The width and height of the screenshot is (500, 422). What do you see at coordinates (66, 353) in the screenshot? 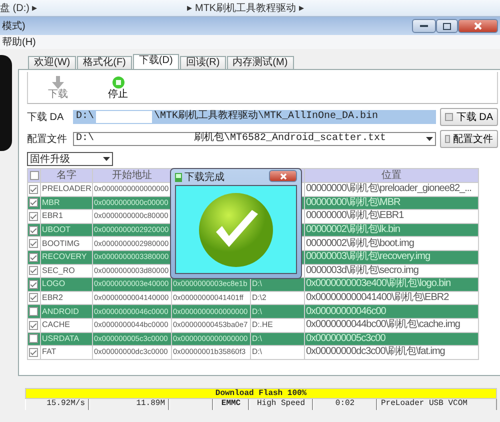
I see `table-cell: FAT` at bounding box center [66, 353].